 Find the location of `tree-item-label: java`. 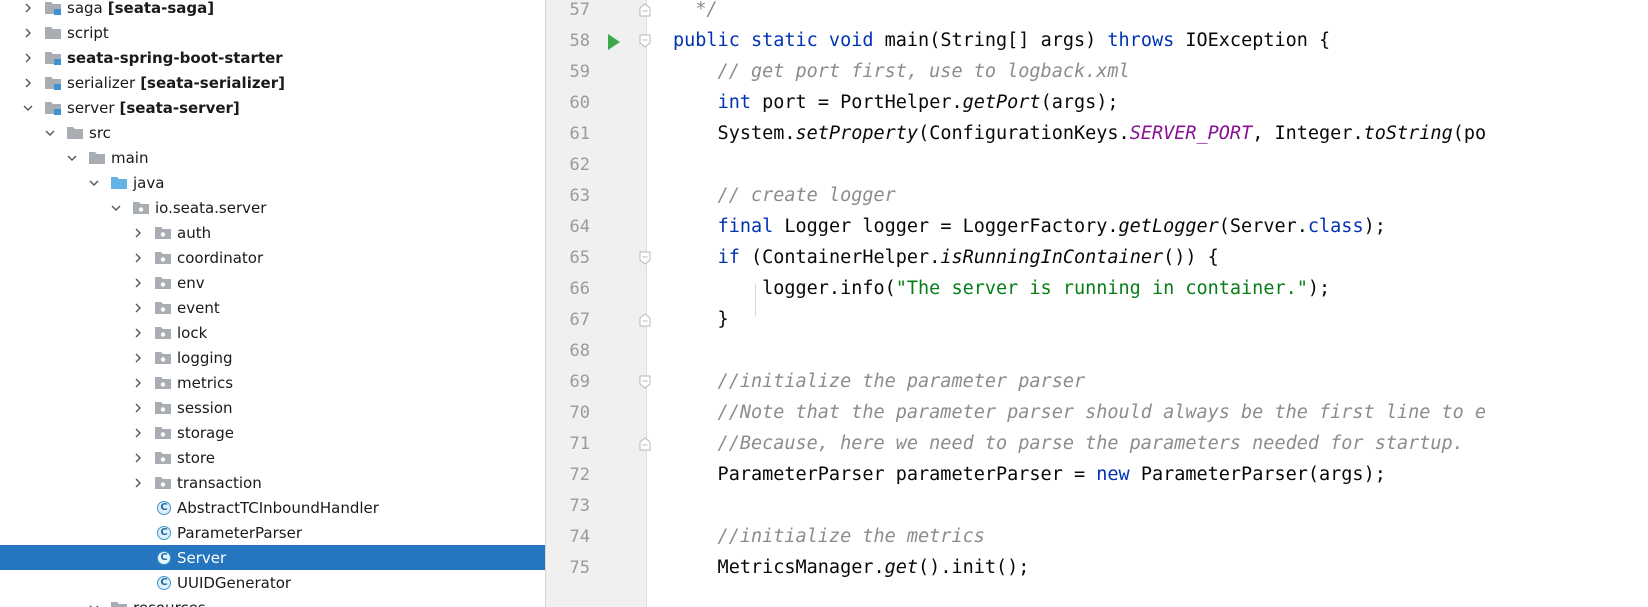

tree-item-label: java is located at coordinates (149, 182).